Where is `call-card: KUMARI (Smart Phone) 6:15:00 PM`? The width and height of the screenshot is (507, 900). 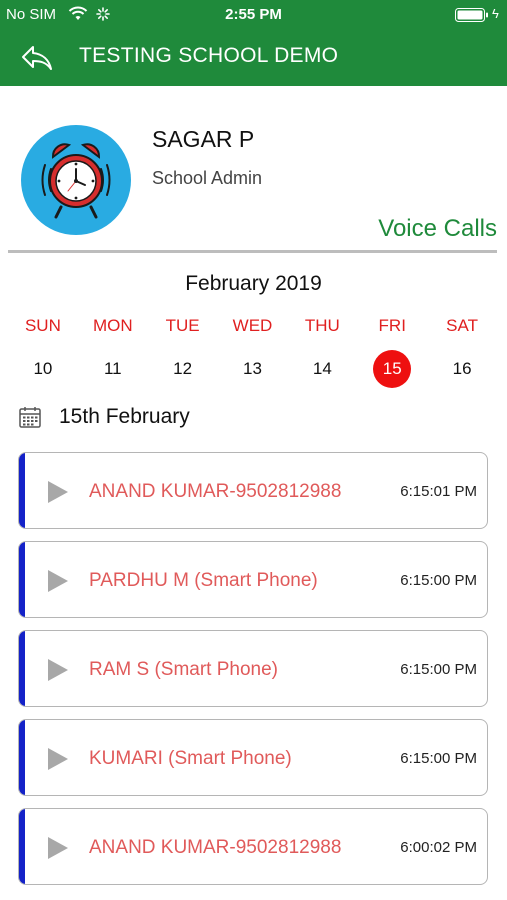
call-card: KUMARI (Smart Phone) 6:15:00 PM is located at coordinates (253, 757).